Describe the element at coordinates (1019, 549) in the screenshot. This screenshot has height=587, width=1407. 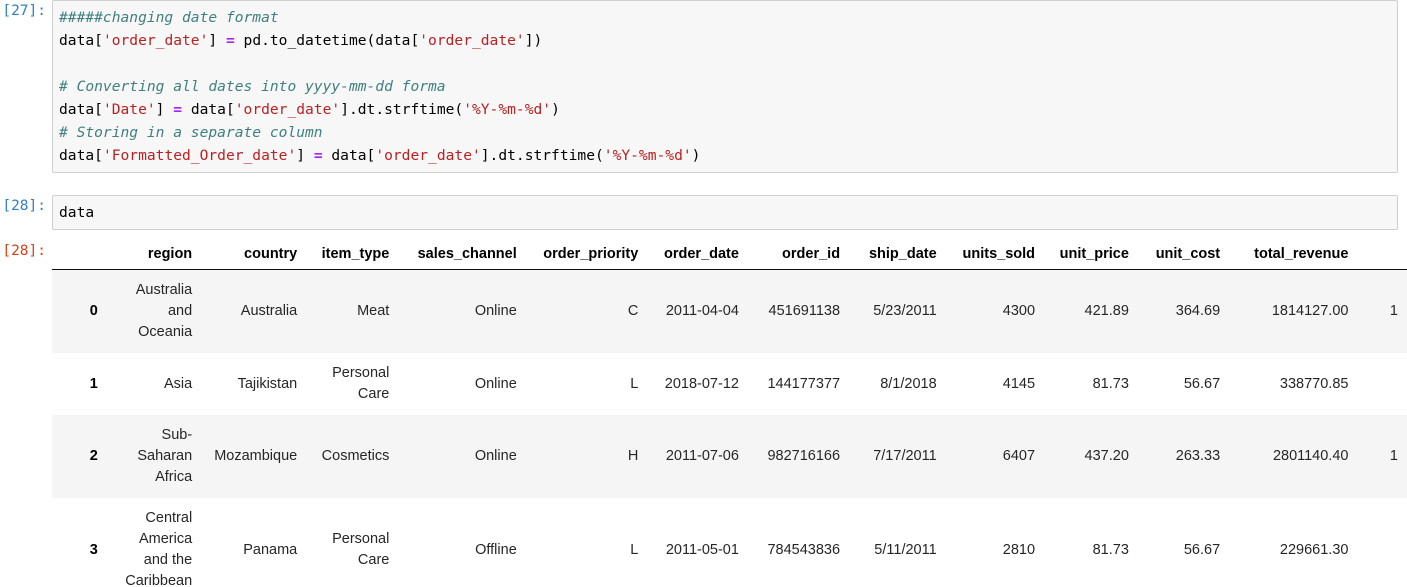
I see `dataframe-cell: 2810` at that location.